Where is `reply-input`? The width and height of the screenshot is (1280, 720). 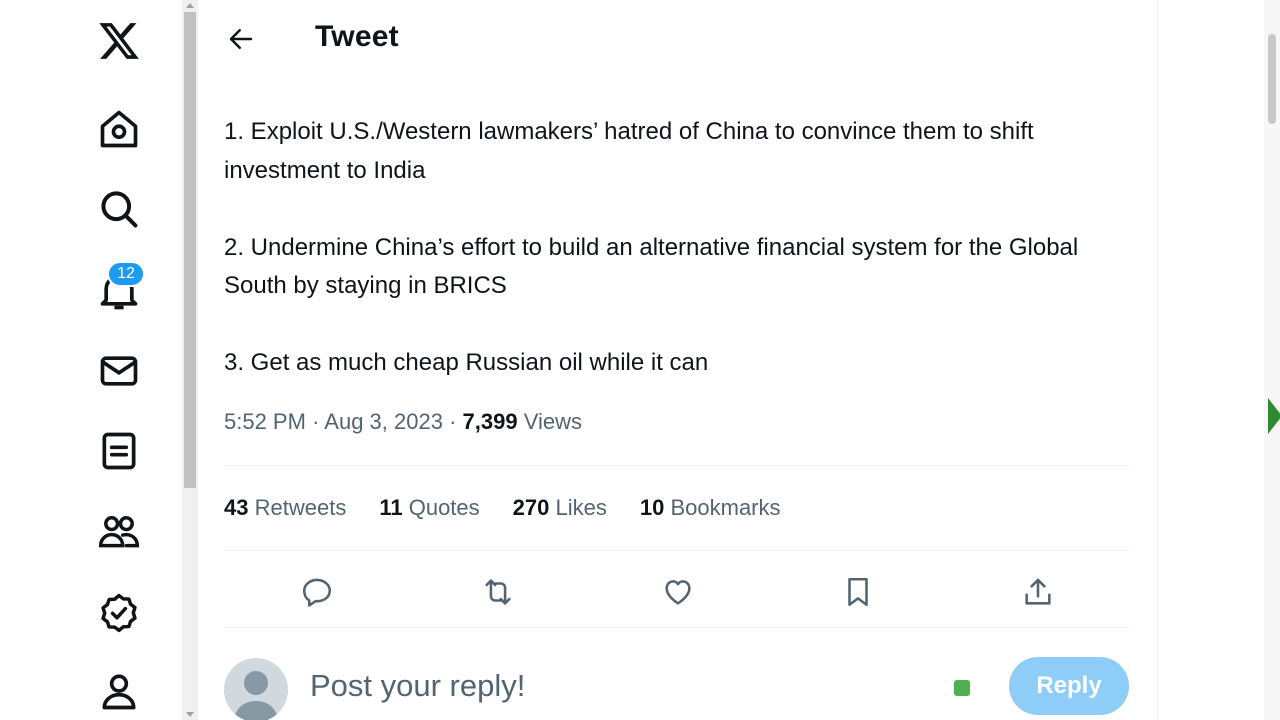 reply-input is located at coordinates (610, 686).